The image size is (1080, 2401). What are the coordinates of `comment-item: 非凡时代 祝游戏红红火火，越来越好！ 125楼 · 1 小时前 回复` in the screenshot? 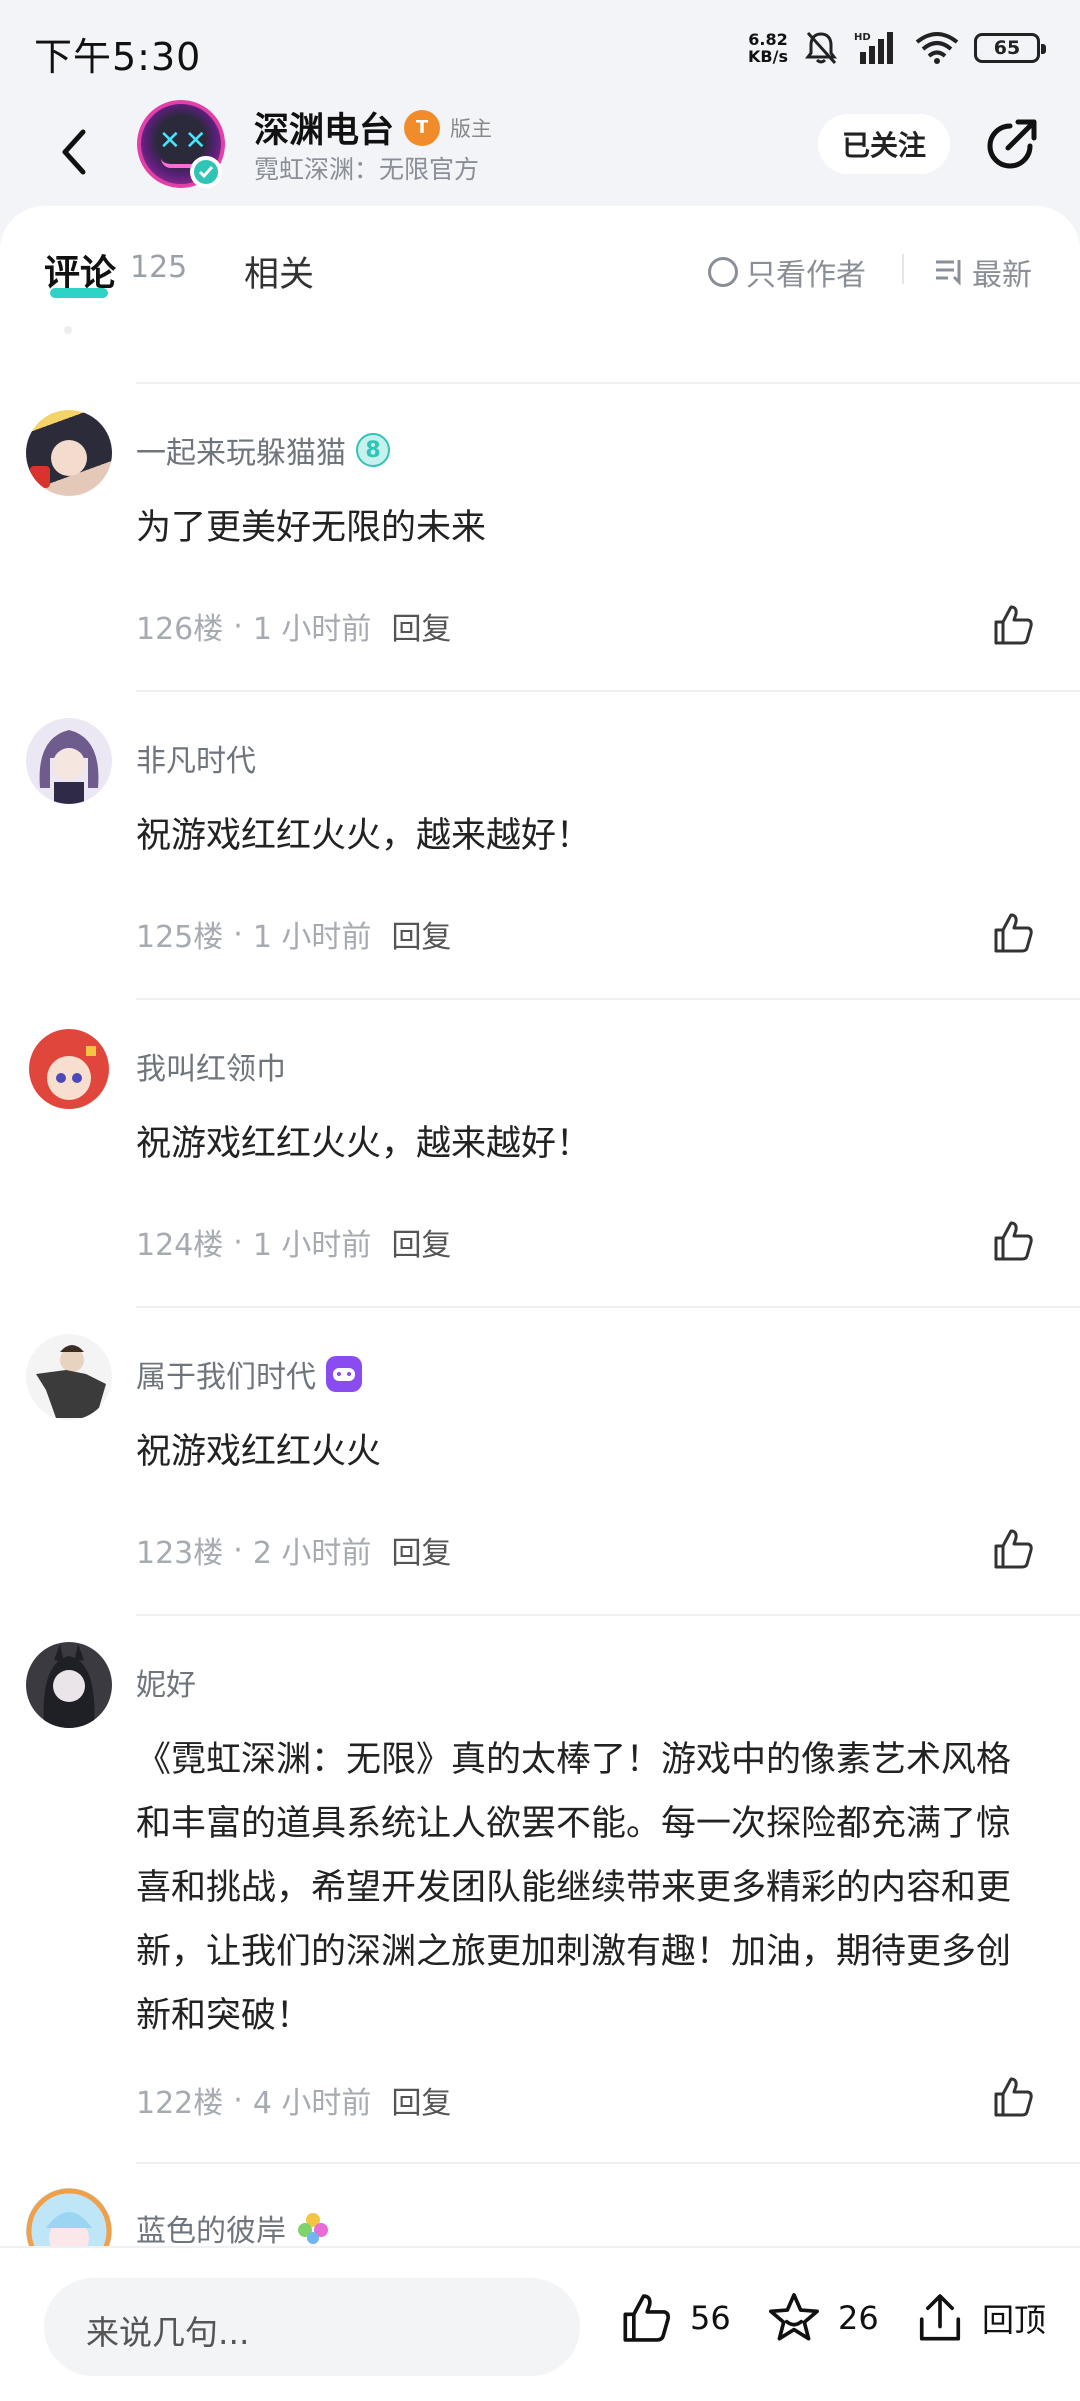 It's located at (540, 846).